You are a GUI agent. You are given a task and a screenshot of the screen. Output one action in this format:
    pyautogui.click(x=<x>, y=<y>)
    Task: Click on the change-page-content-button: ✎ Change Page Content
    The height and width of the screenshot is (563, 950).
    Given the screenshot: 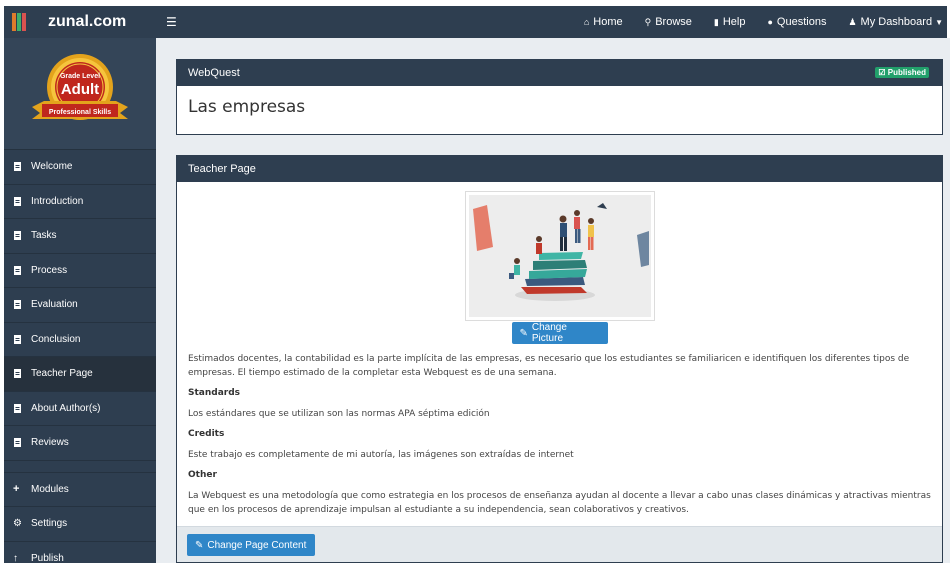 What is the action you would take?
    pyautogui.click(x=251, y=545)
    